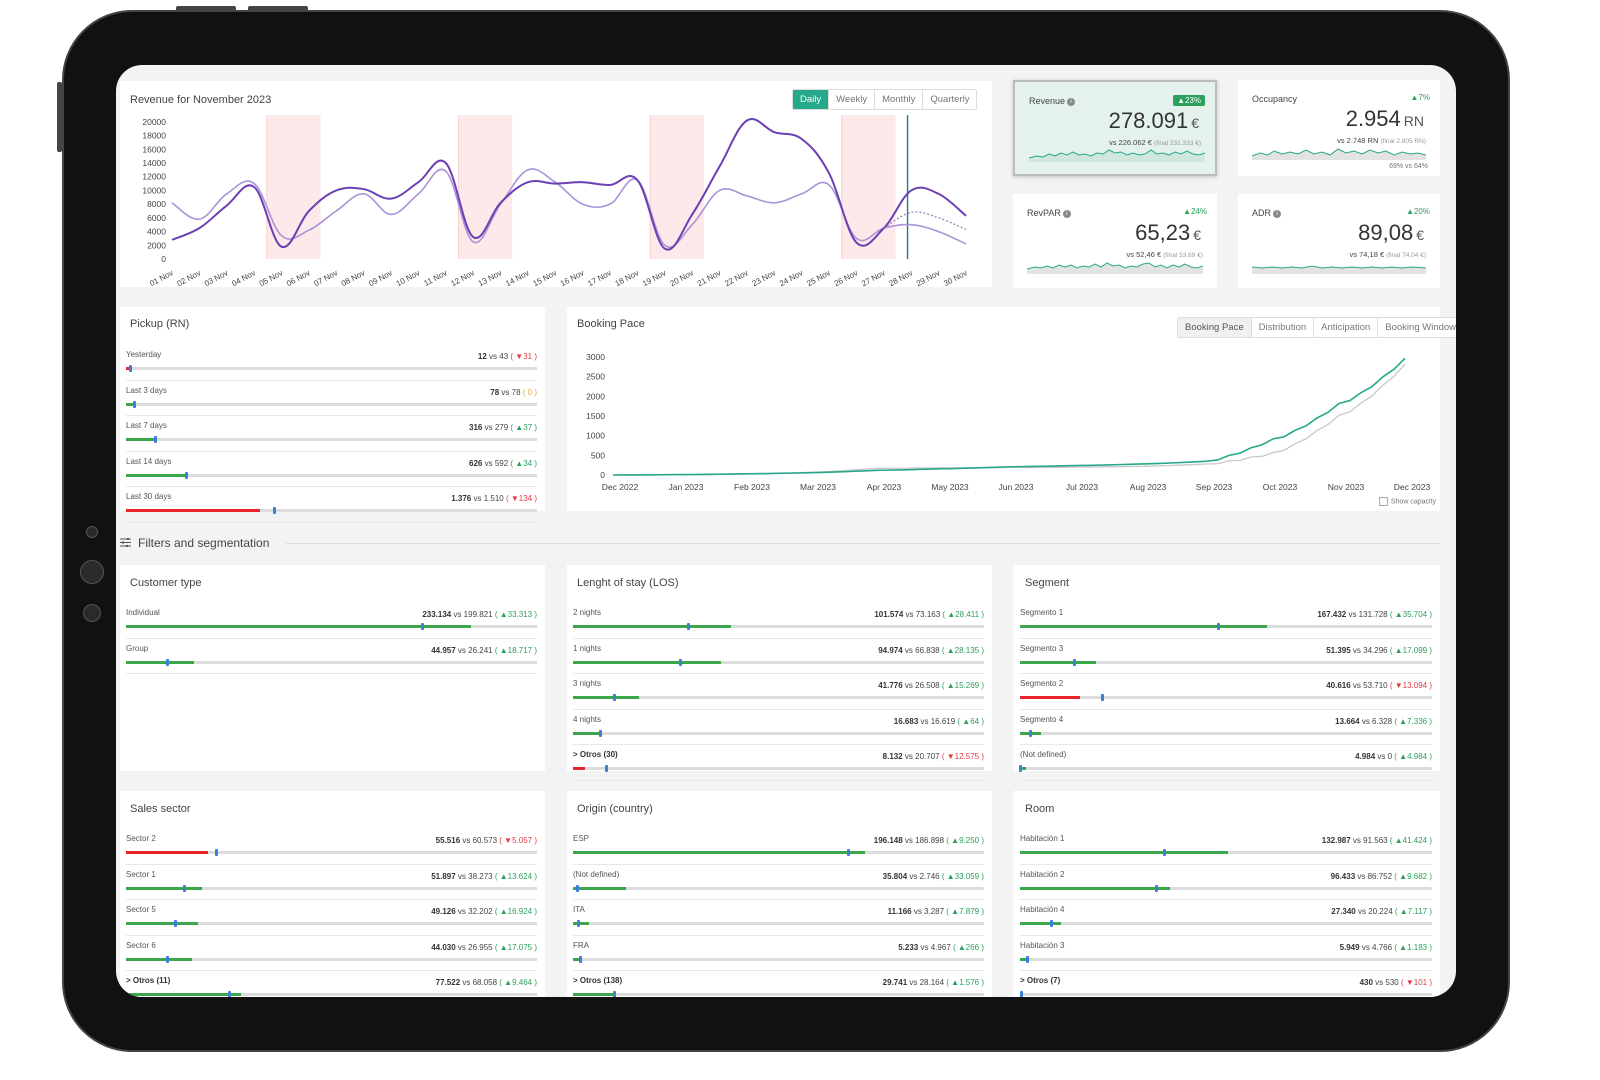  Describe the element at coordinates (778, 953) in the screenshot. I see `origin-row: FRA 5.233 vs 4.967 ( ▲266 )` at that location.